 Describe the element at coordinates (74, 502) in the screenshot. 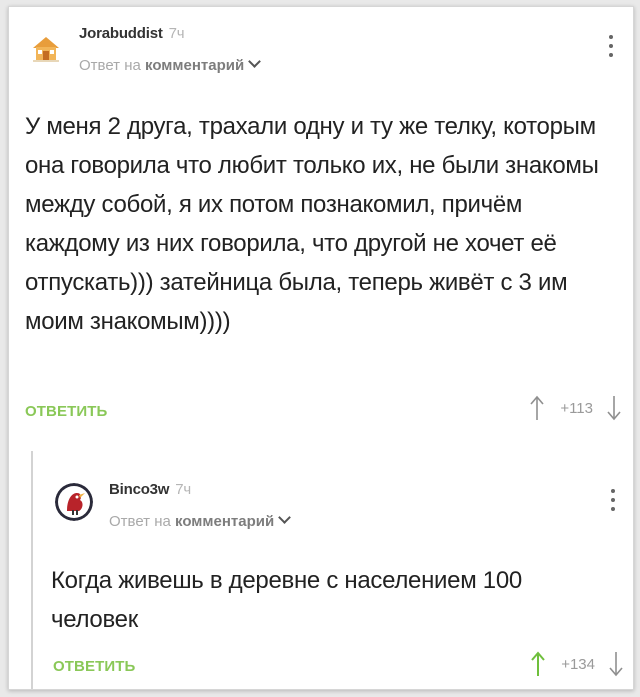

I see `bird-avatar-icon` at that location.